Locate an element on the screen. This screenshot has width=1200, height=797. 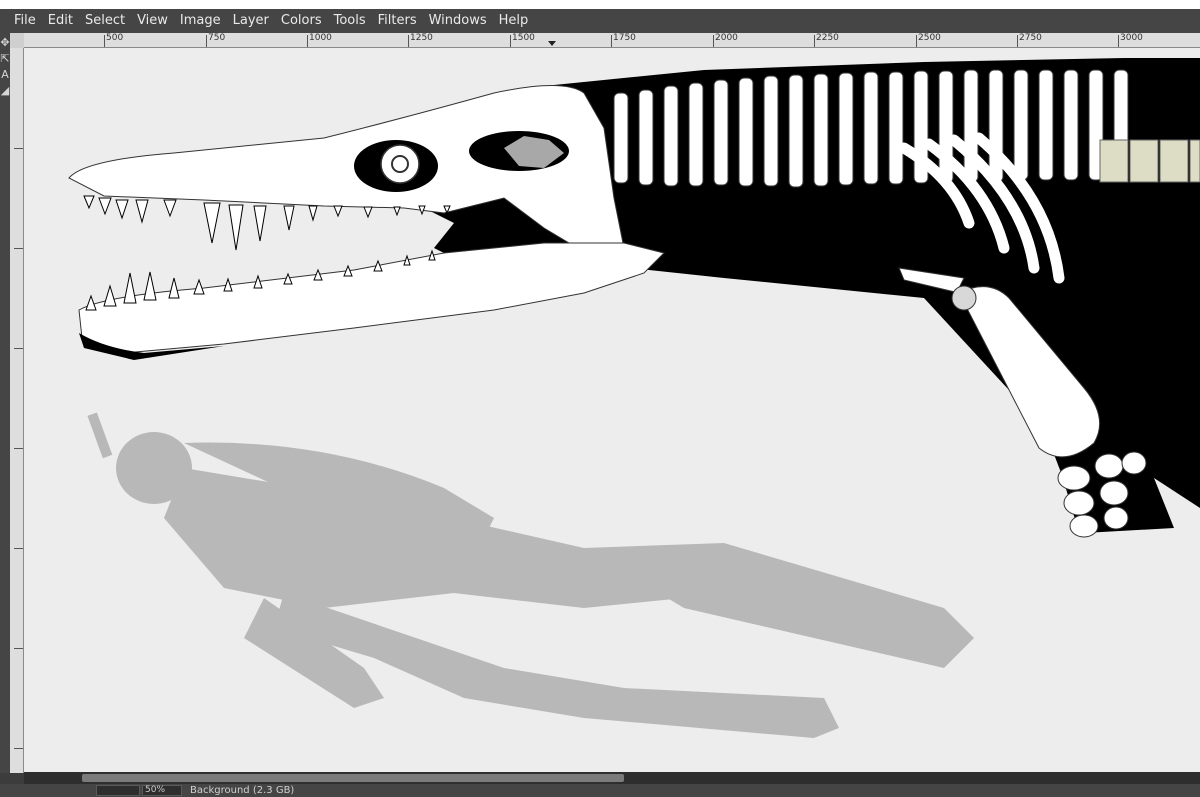
menu-tools: Tools is located at coordinates (350, 21).